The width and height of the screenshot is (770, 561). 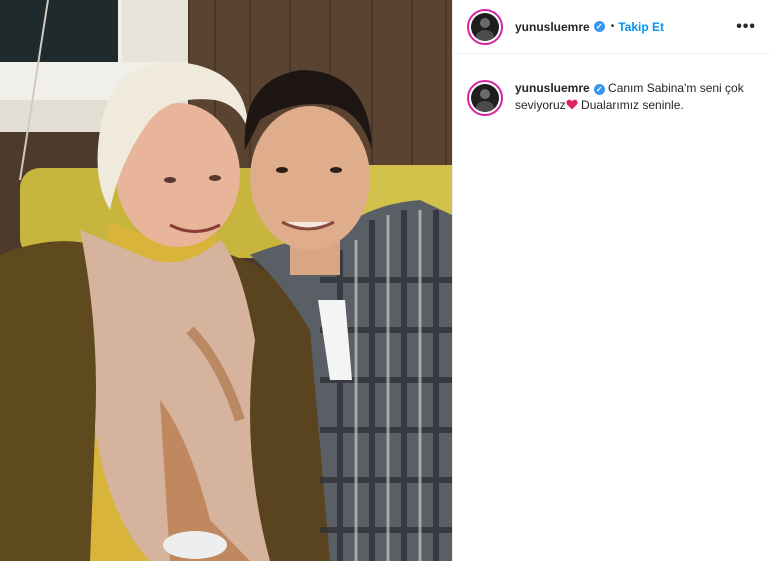 I want to click on caption-author-avatar, so click(x=485, y=98).